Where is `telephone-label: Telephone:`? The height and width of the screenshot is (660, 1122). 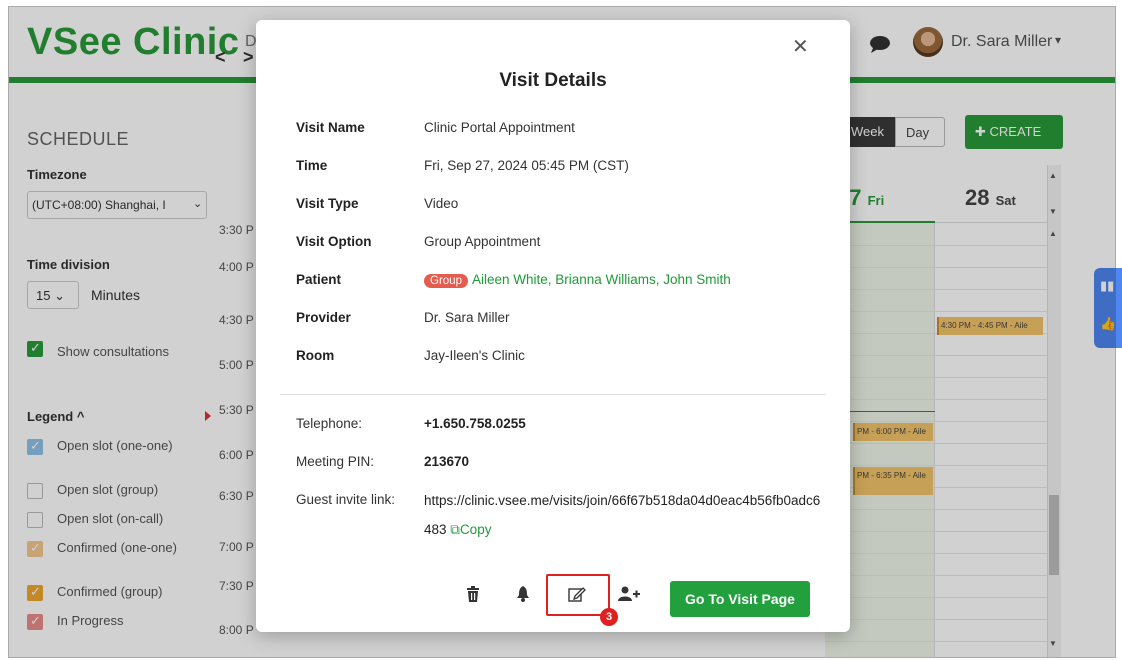 telephone-label: Telephone: is located at coordinates (329, 423).